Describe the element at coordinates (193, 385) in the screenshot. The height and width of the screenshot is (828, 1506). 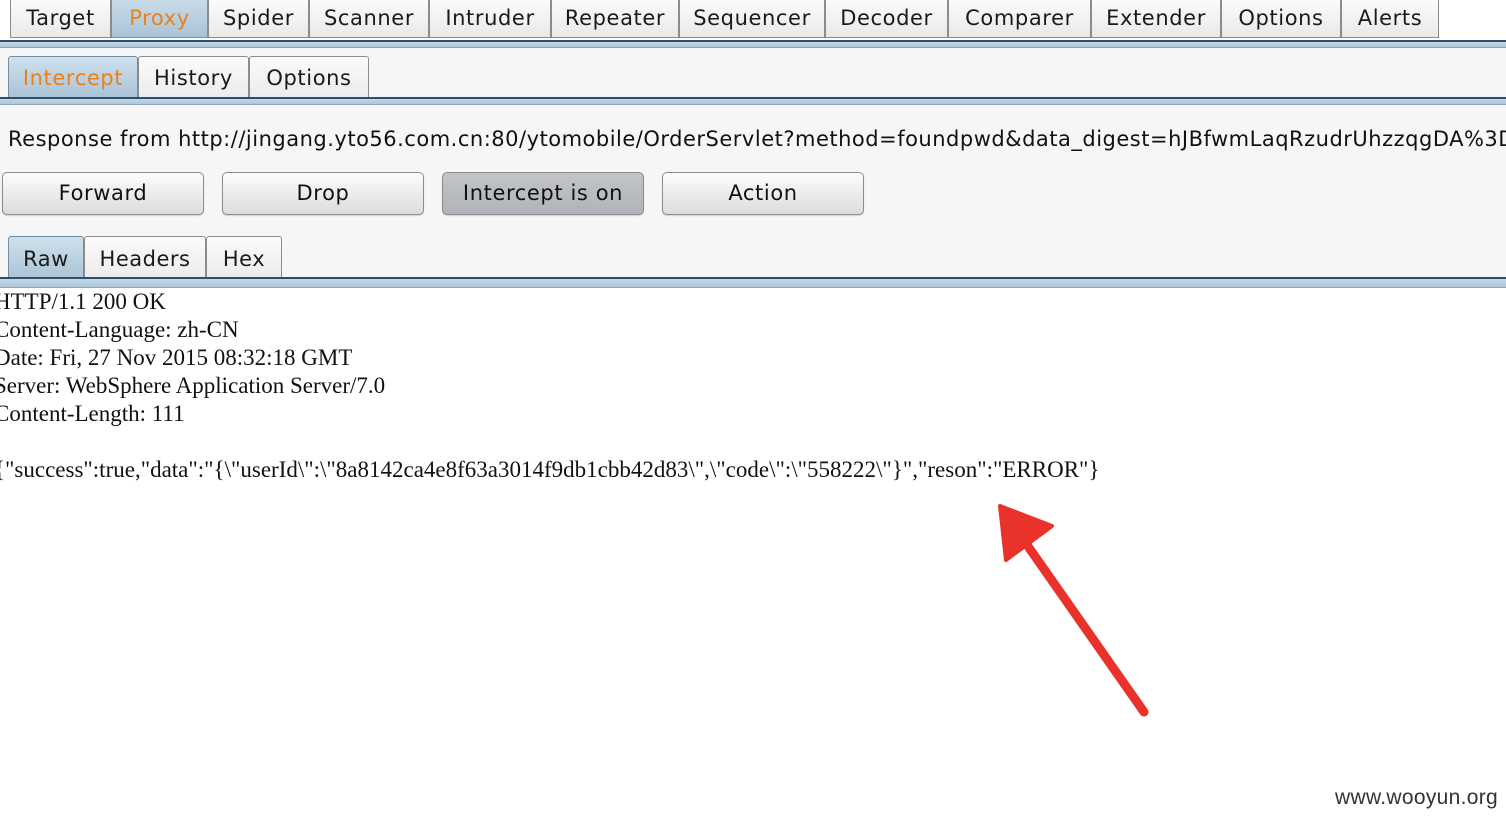
I see `header-line: Server: WebSphere Application Server/7.0` at that location.